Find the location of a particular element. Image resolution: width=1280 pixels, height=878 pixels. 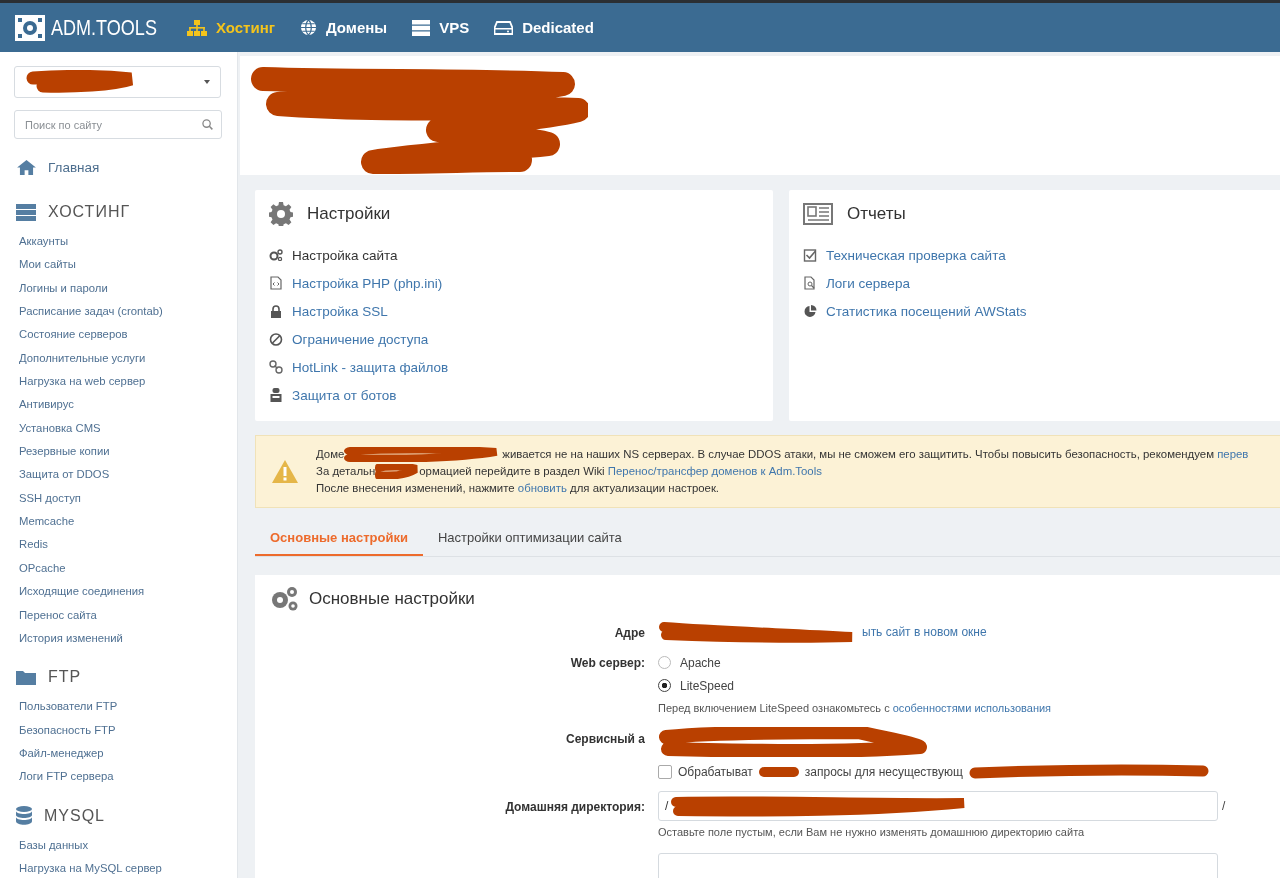

database-icon is located at coordinates (24, 816).